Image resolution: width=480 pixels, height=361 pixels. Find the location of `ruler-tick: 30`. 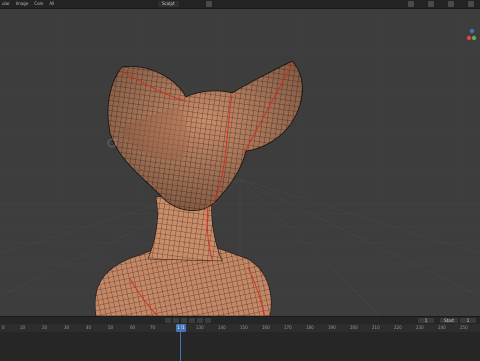

ruler-tick: 30 is located at coordinates (67, 327).